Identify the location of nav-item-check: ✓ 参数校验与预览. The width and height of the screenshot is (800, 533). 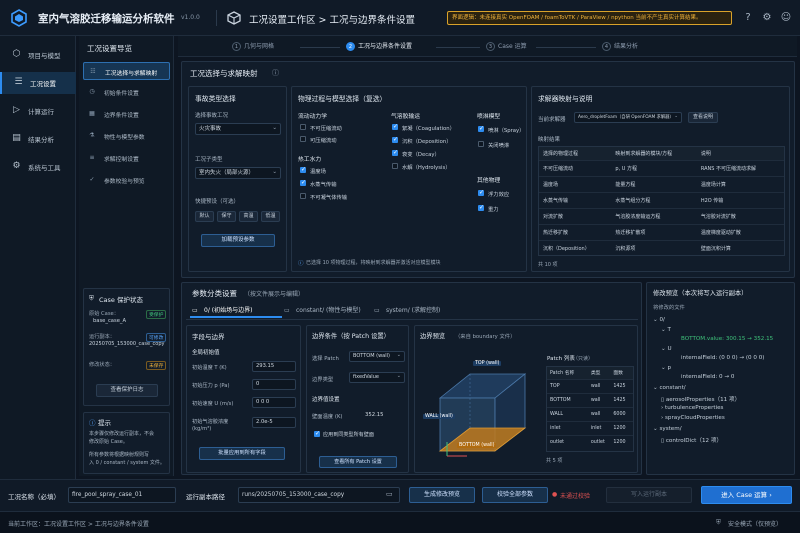
(126, 180).